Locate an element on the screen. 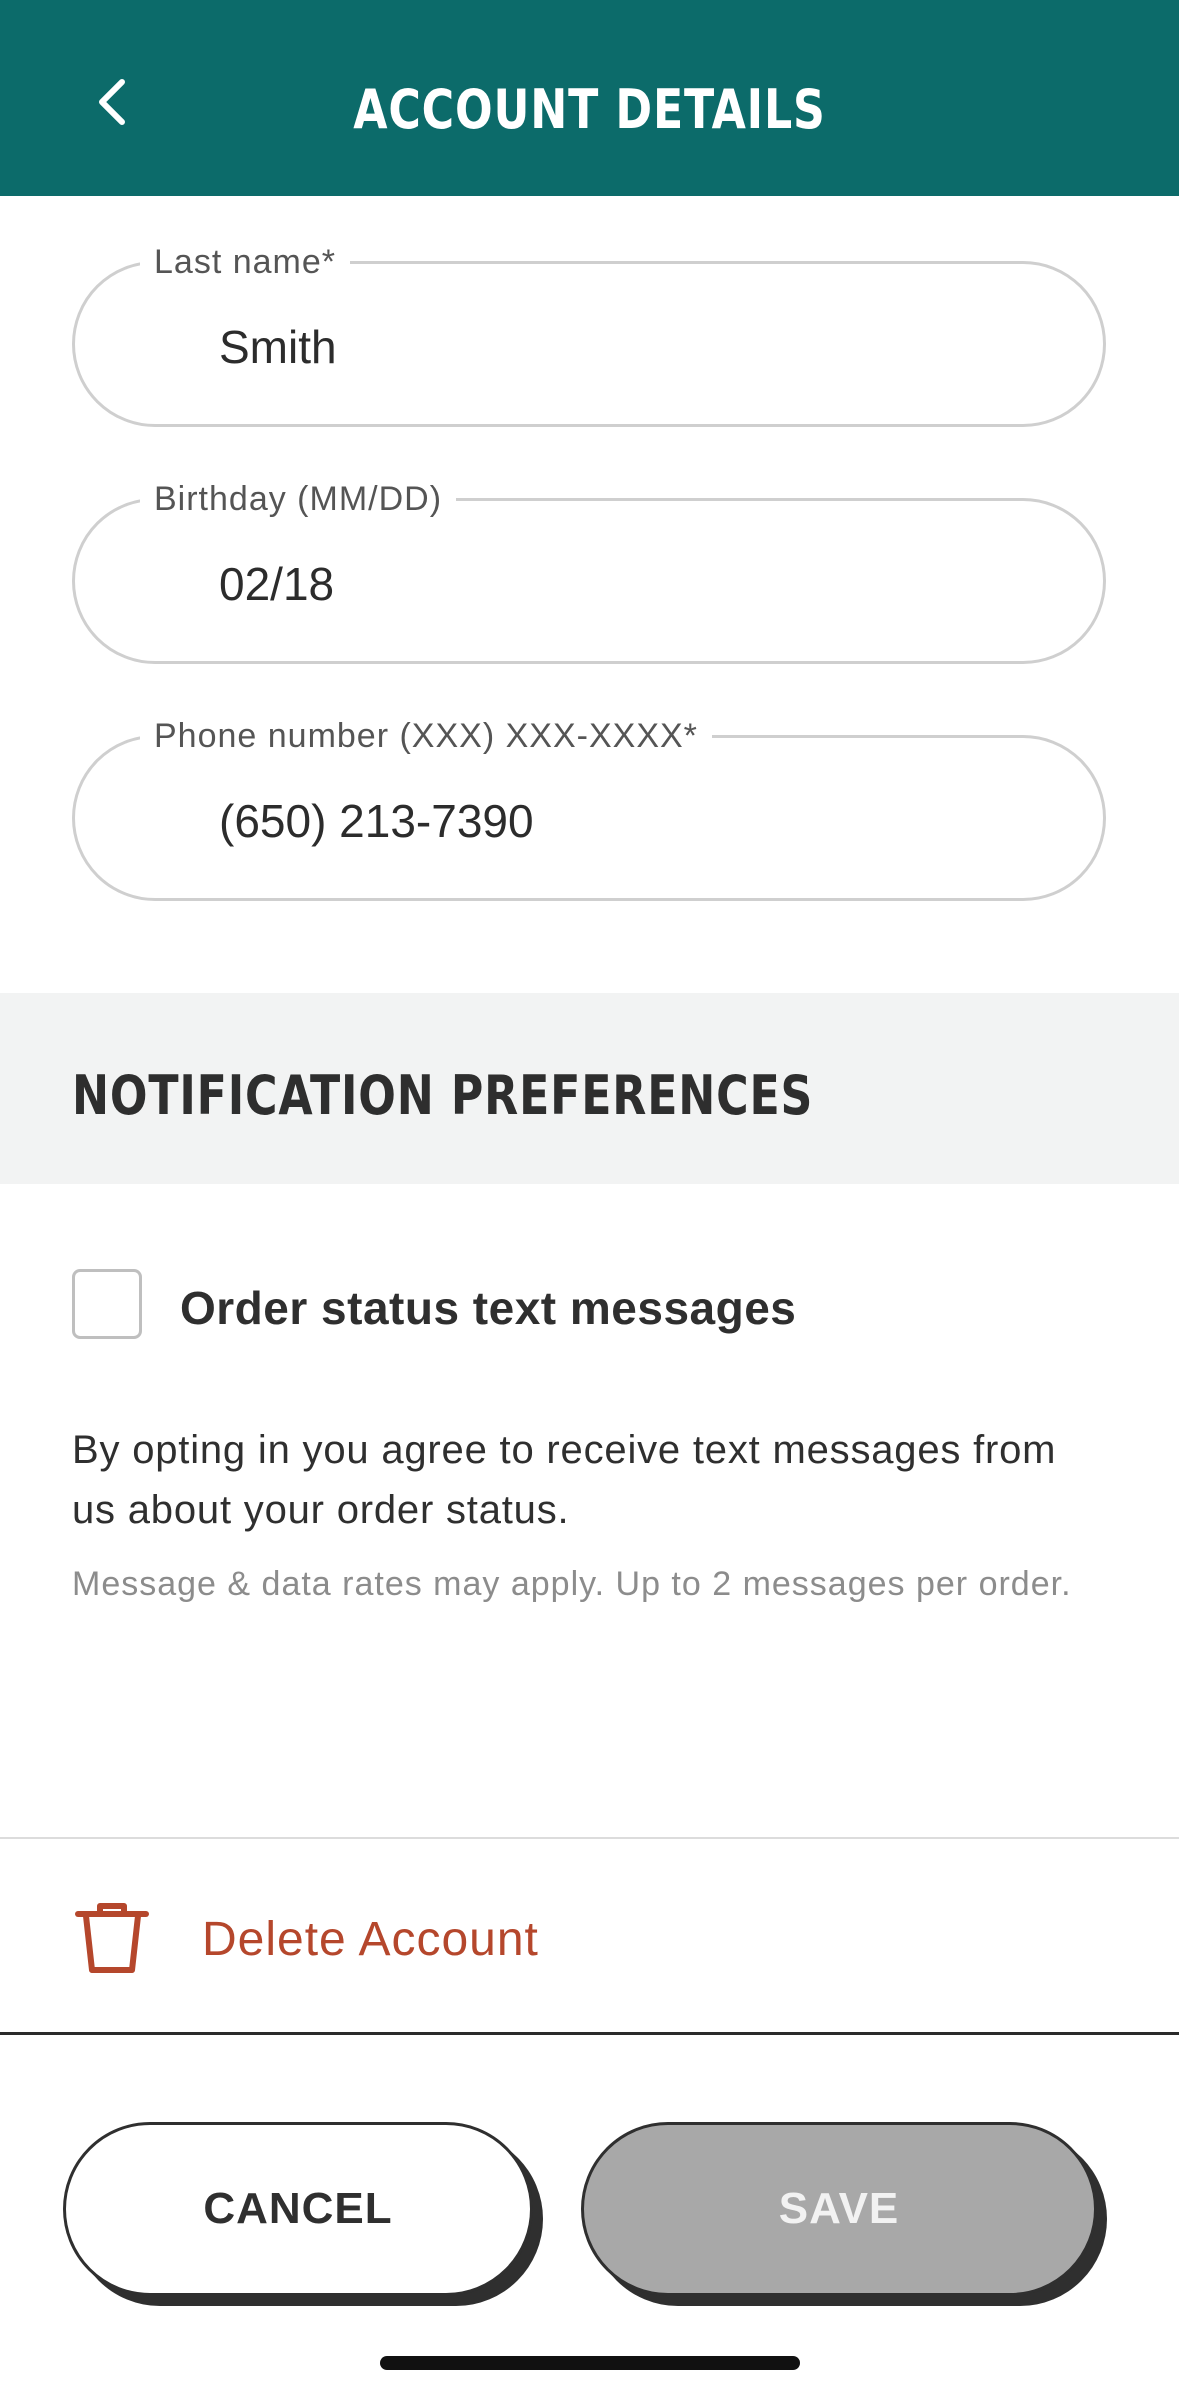 This screenshot has height=2396, width=1179. home-indicator is located at coordinates (590, 2363).